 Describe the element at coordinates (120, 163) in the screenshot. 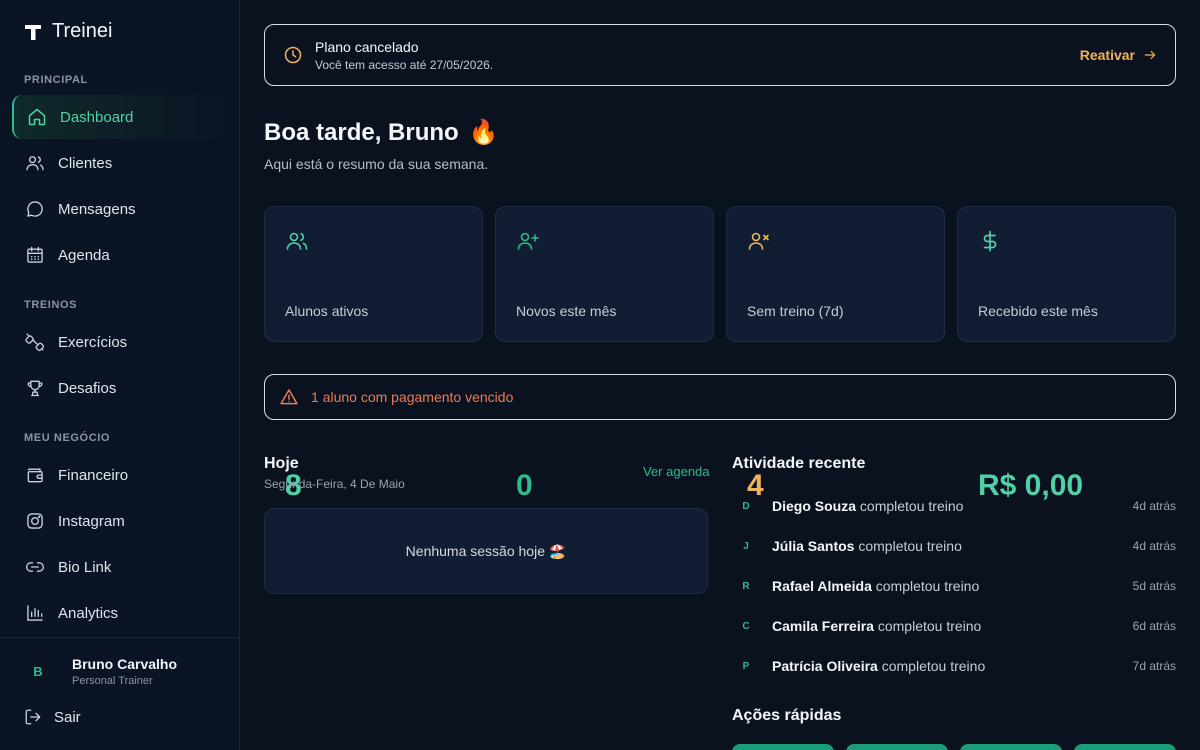

I see `sidebar-item-clientes: Clientes` at that location.